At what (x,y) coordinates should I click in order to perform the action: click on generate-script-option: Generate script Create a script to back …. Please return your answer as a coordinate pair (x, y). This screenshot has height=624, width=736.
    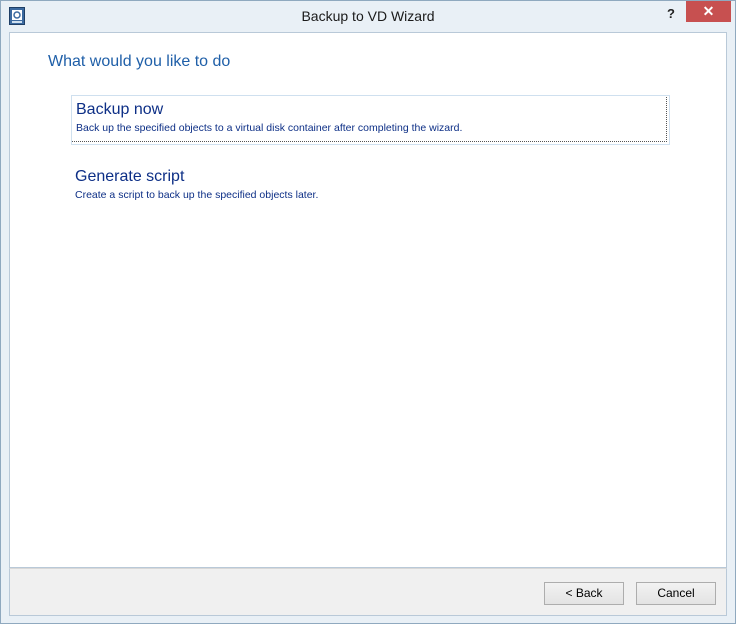
    Looking at the image, I should click on (369, 185).